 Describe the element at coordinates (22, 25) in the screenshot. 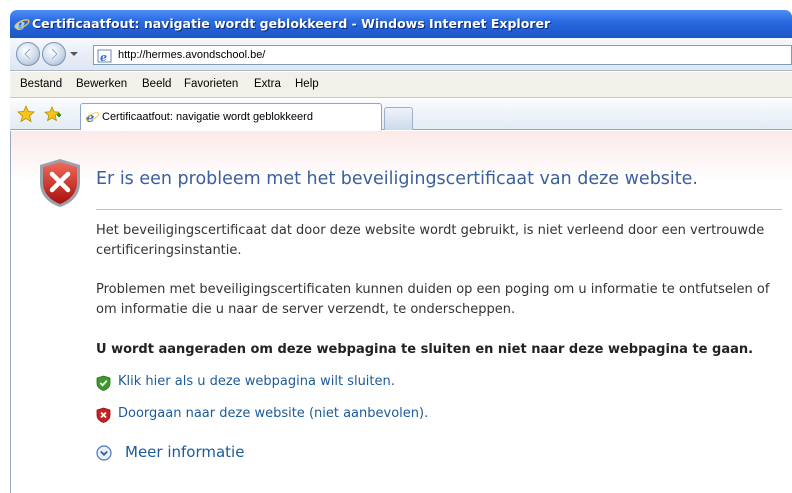

I see `ie-logo-icon: e` at that location.